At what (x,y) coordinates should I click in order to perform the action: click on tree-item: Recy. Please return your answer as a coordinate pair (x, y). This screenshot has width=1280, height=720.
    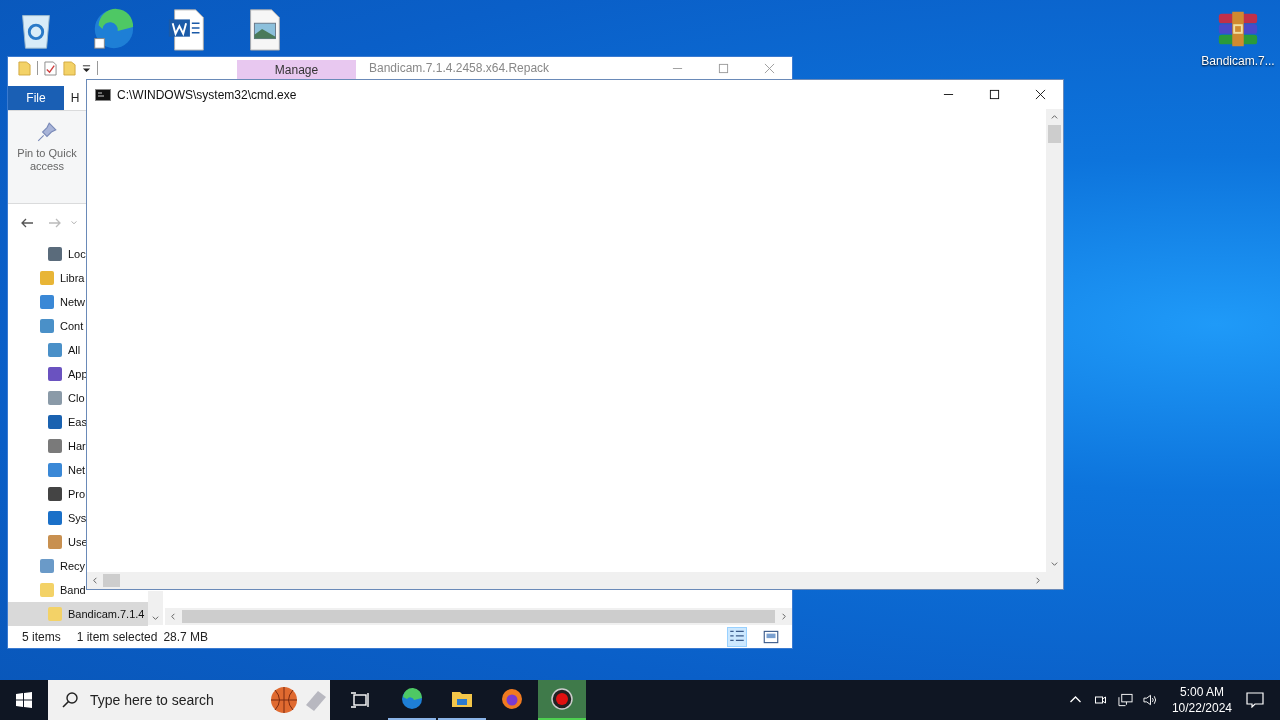
    Looking at the image, I should click on (47, 566).